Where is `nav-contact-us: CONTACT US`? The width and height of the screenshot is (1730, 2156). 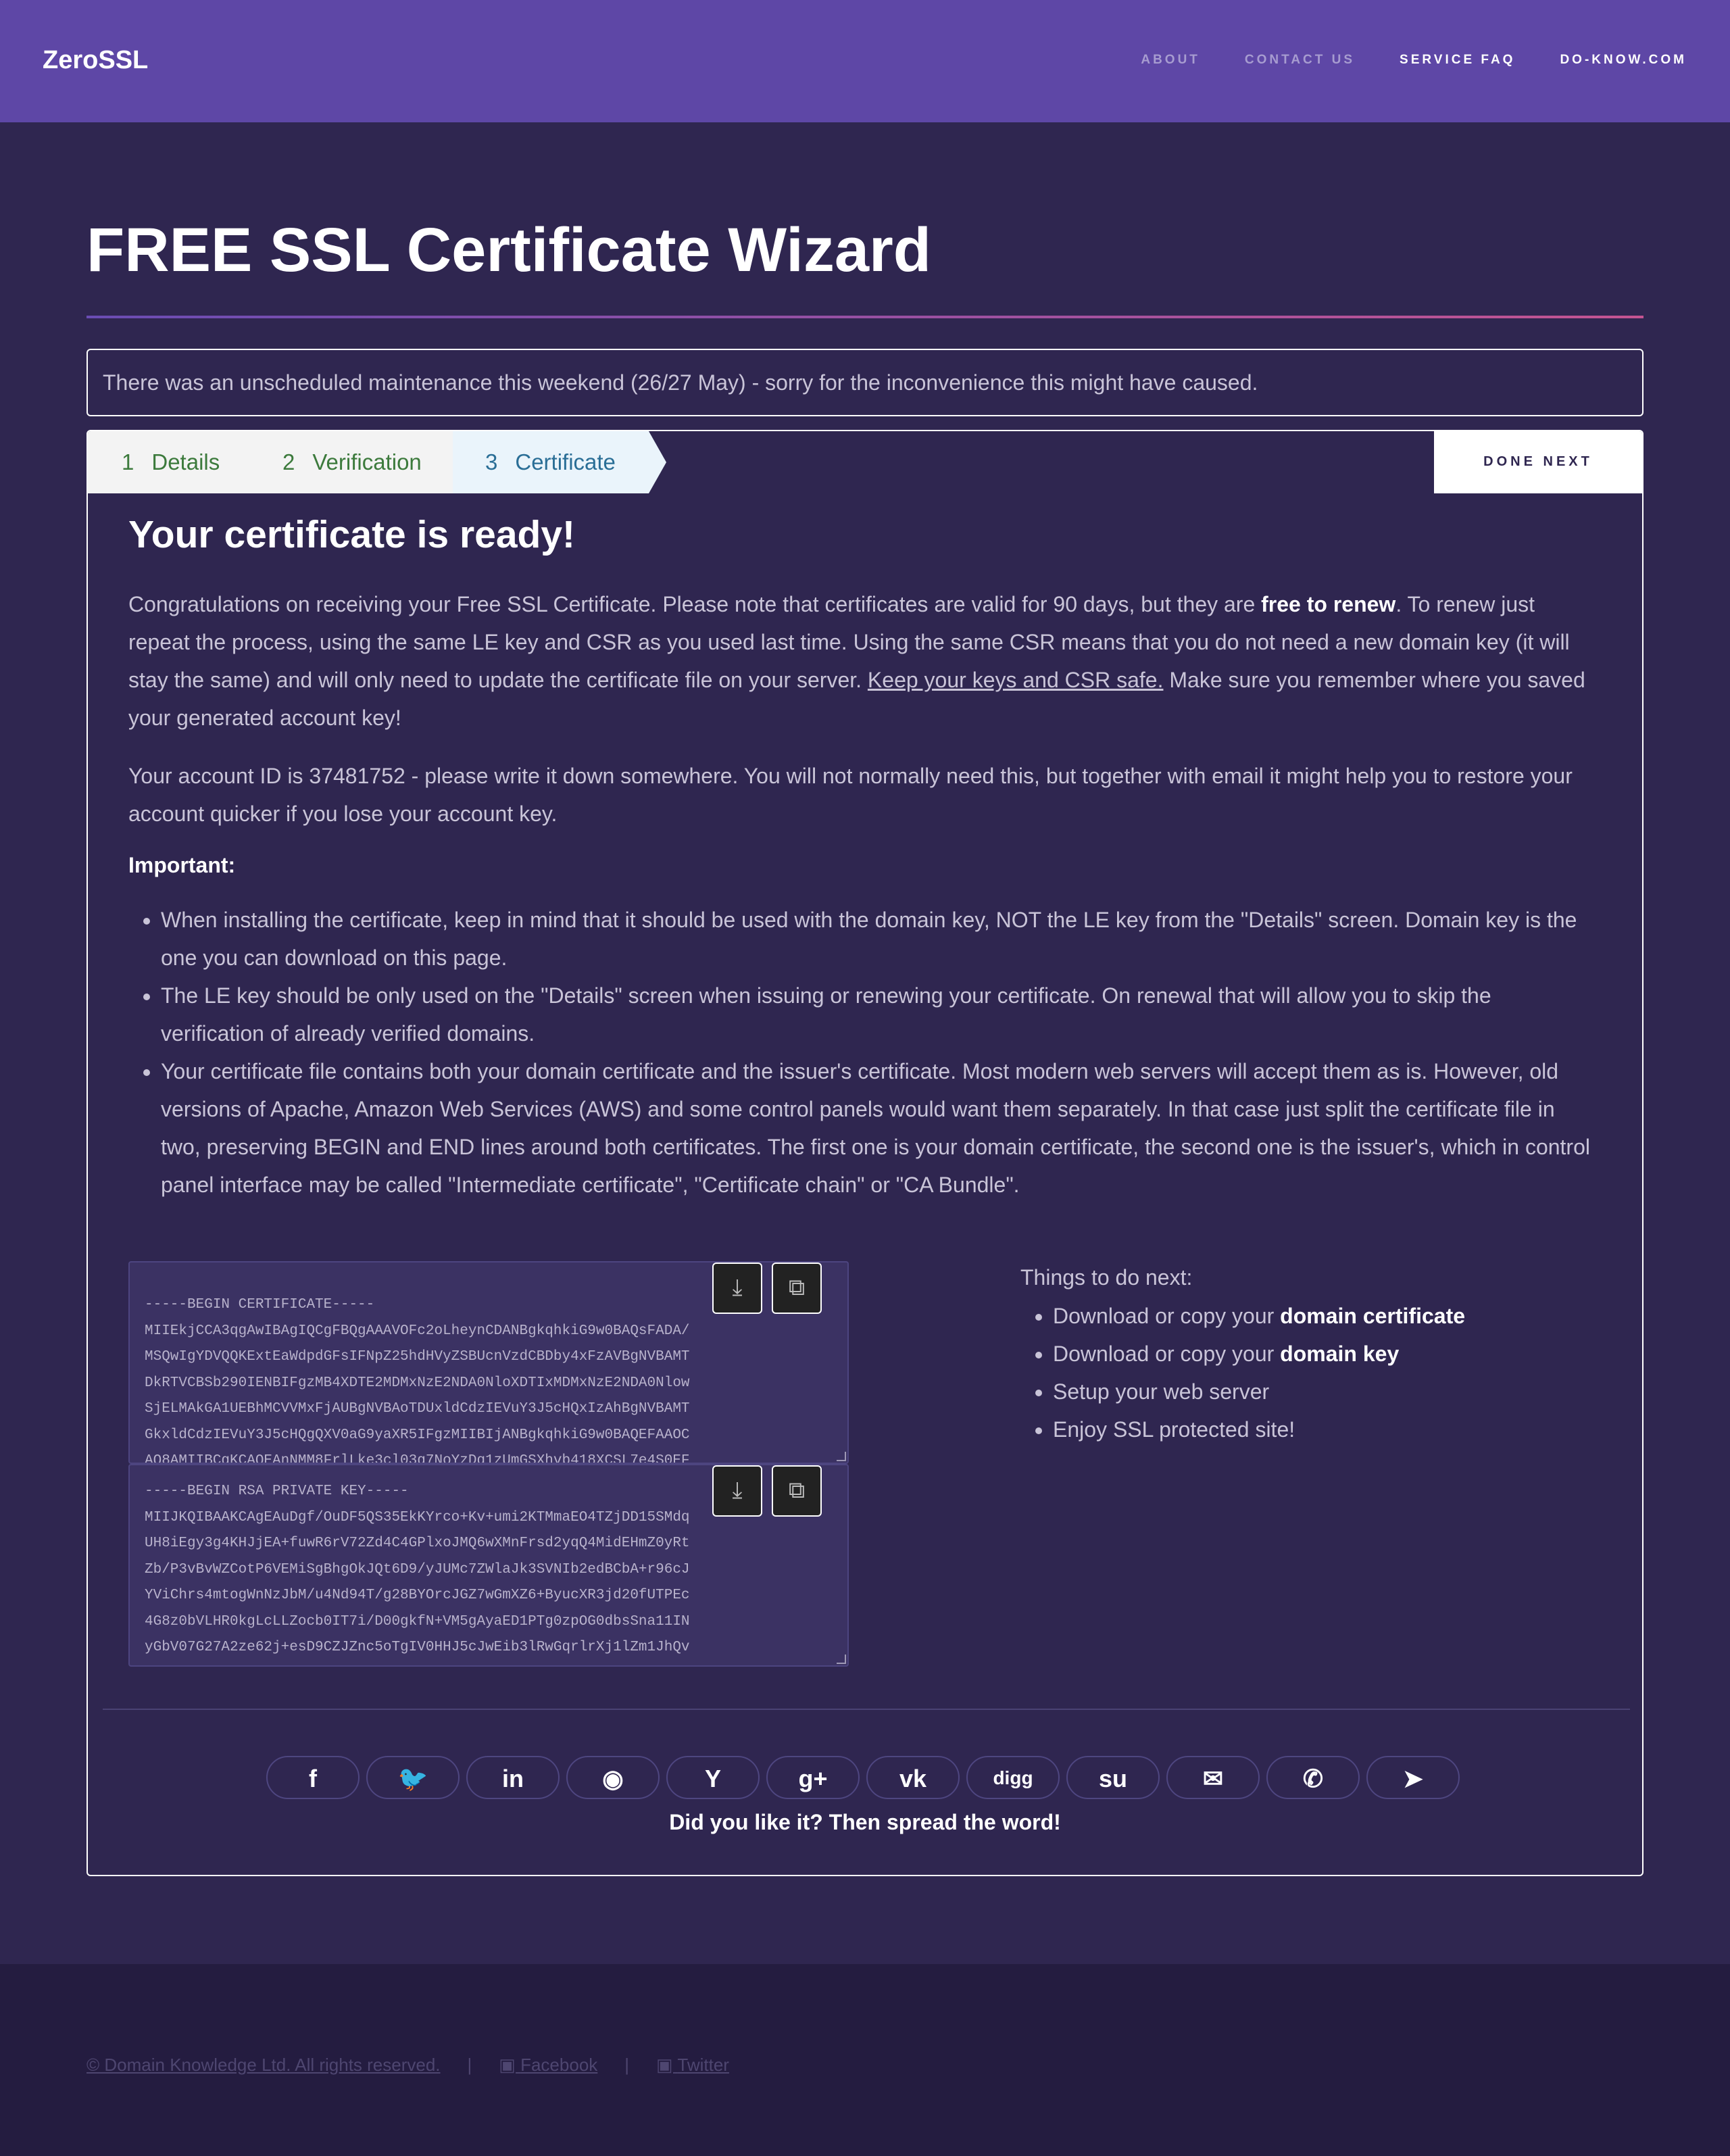 nav-contact-us: CONTACT US is located at coordinates (1300, 60).